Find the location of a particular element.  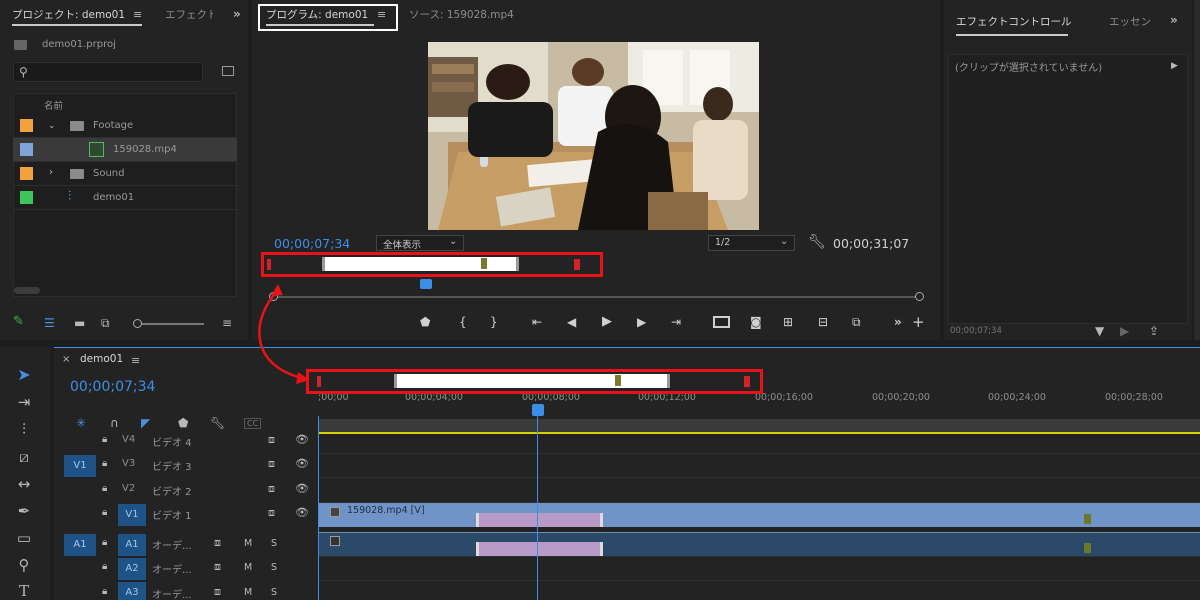

fit-dropdown: 全体表示 ⌄ is located at coordinates (420, 243).